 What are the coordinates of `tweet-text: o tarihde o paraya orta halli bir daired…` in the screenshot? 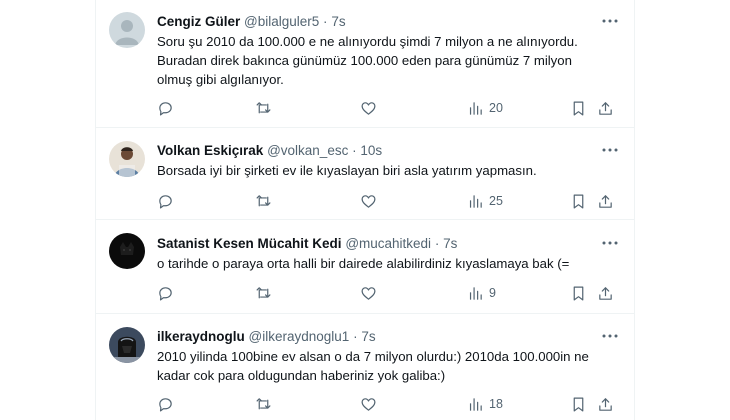 It's located at (383, 263).